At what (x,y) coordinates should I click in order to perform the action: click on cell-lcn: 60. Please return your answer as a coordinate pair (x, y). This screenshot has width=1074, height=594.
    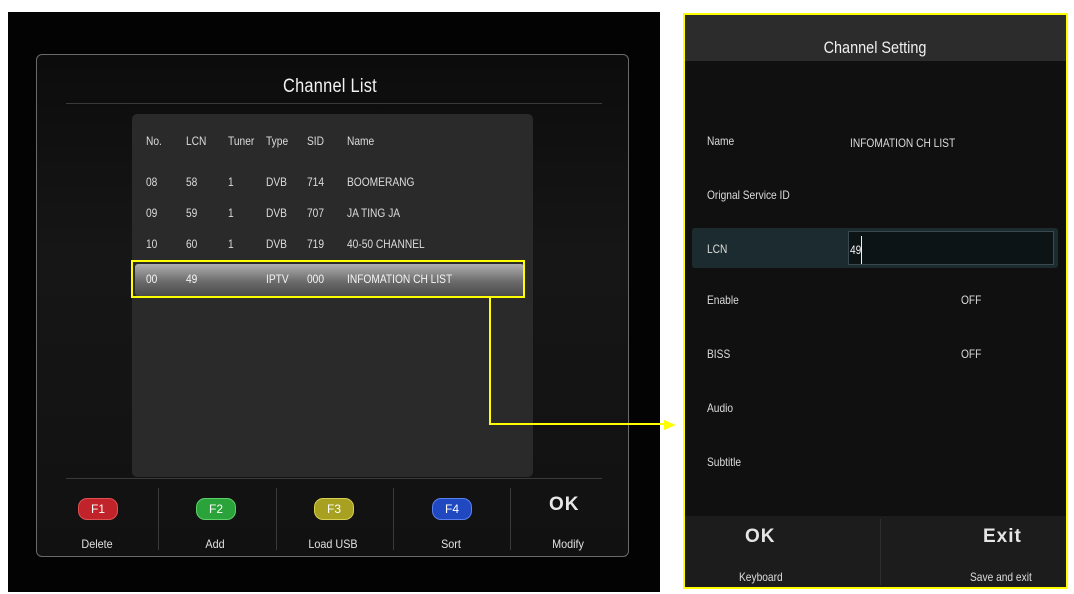
    Looking at the image, I should click on (192, 244).